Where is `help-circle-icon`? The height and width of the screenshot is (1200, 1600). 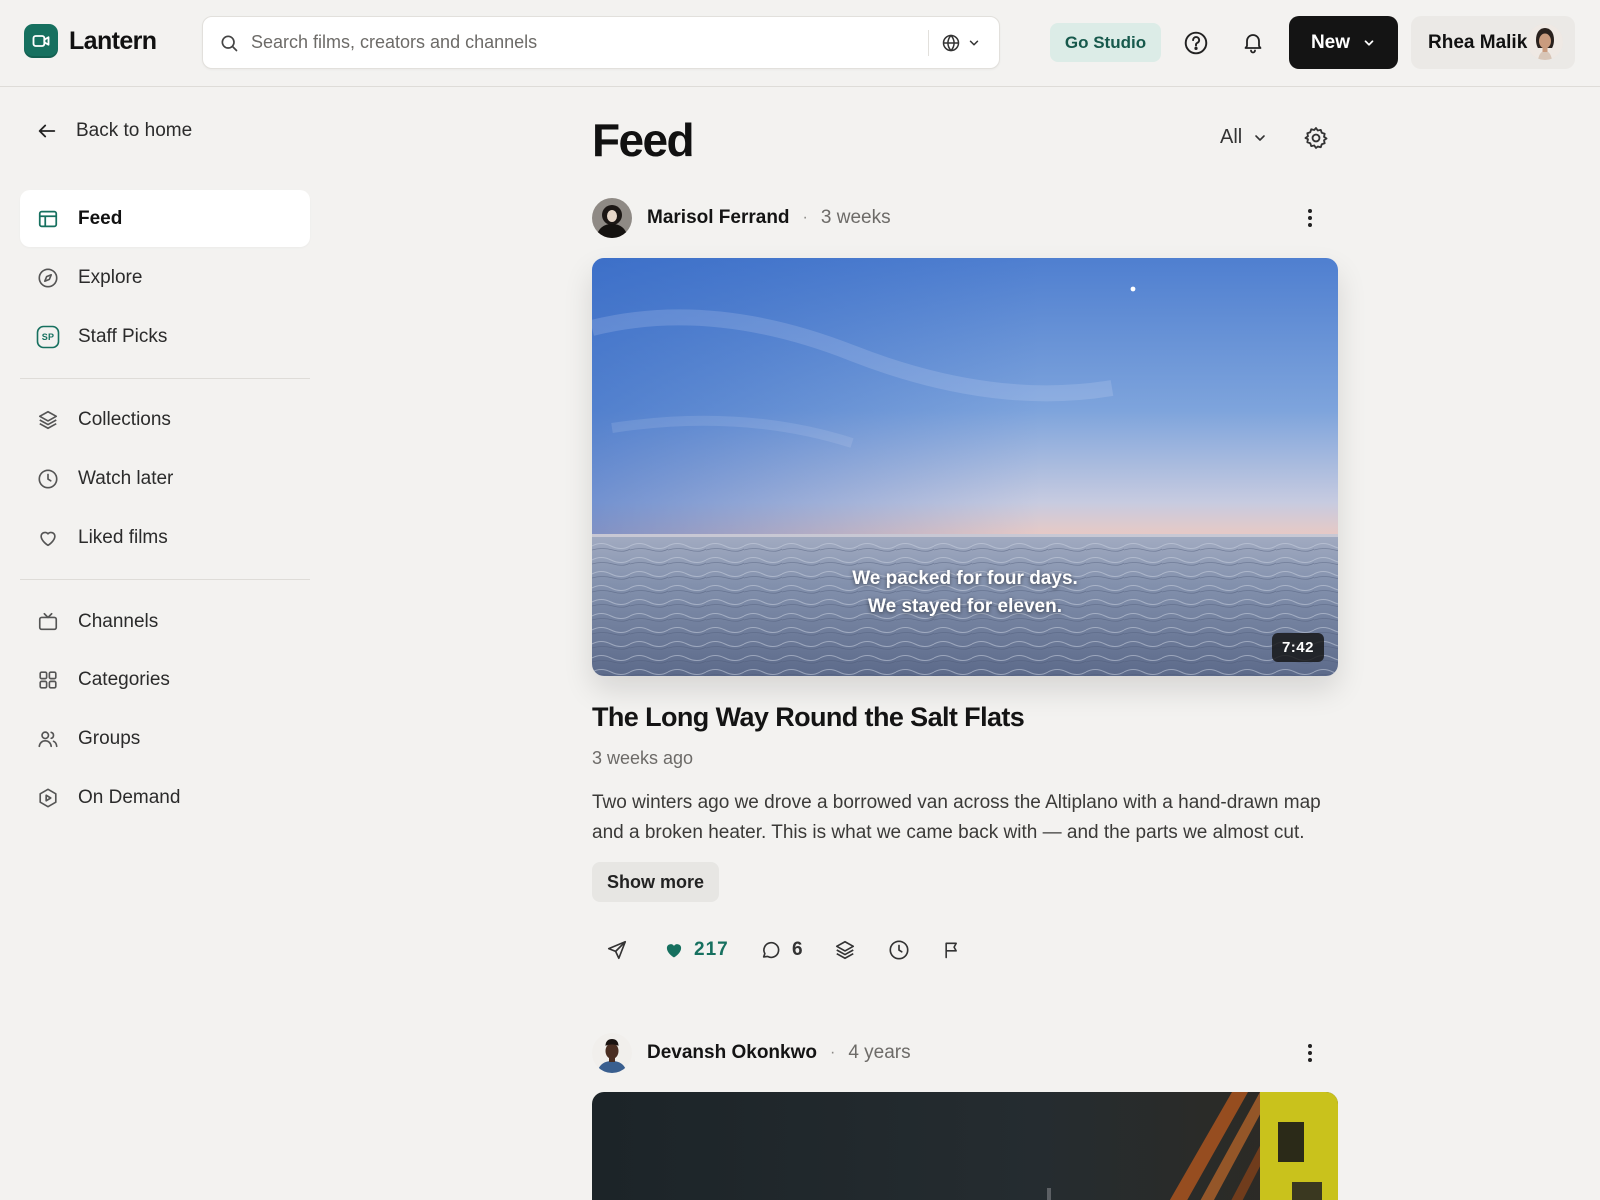 help-circle-icon is located at coordinates (1196, 43).